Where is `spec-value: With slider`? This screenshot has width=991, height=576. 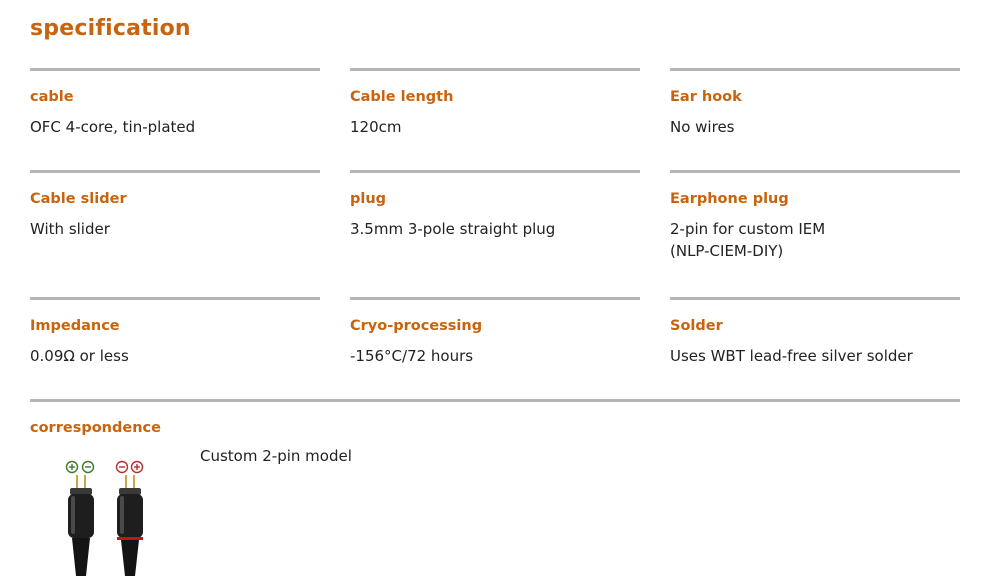
spec-value: With slider is located at coordinates (70, 229).